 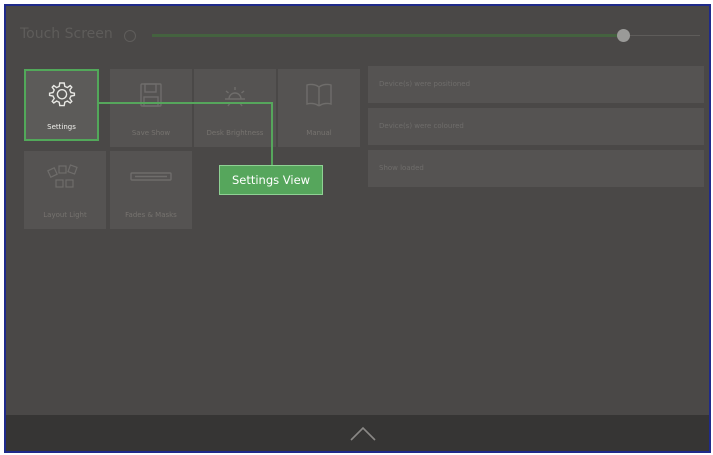 What do you see at coordinates (235, 133) in the screenshot?
I see `desk-brightness-tile-label: Desk Brightness` at bounding box center [235, 133].